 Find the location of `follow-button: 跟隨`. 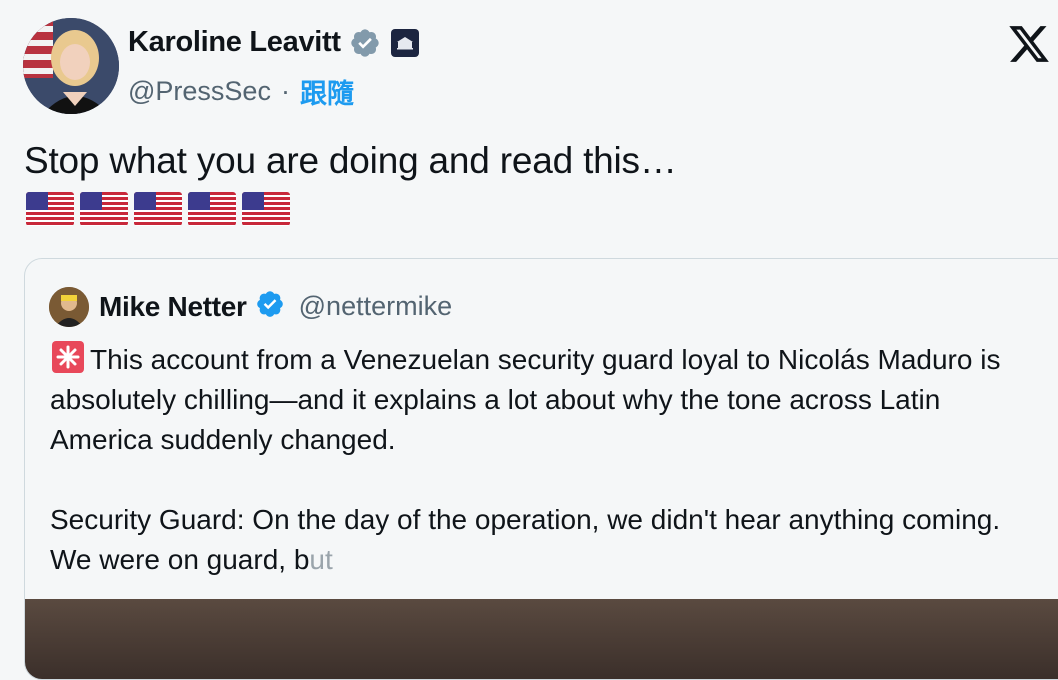

follow-button: 跟隨 is located at coordinates (327, 91).